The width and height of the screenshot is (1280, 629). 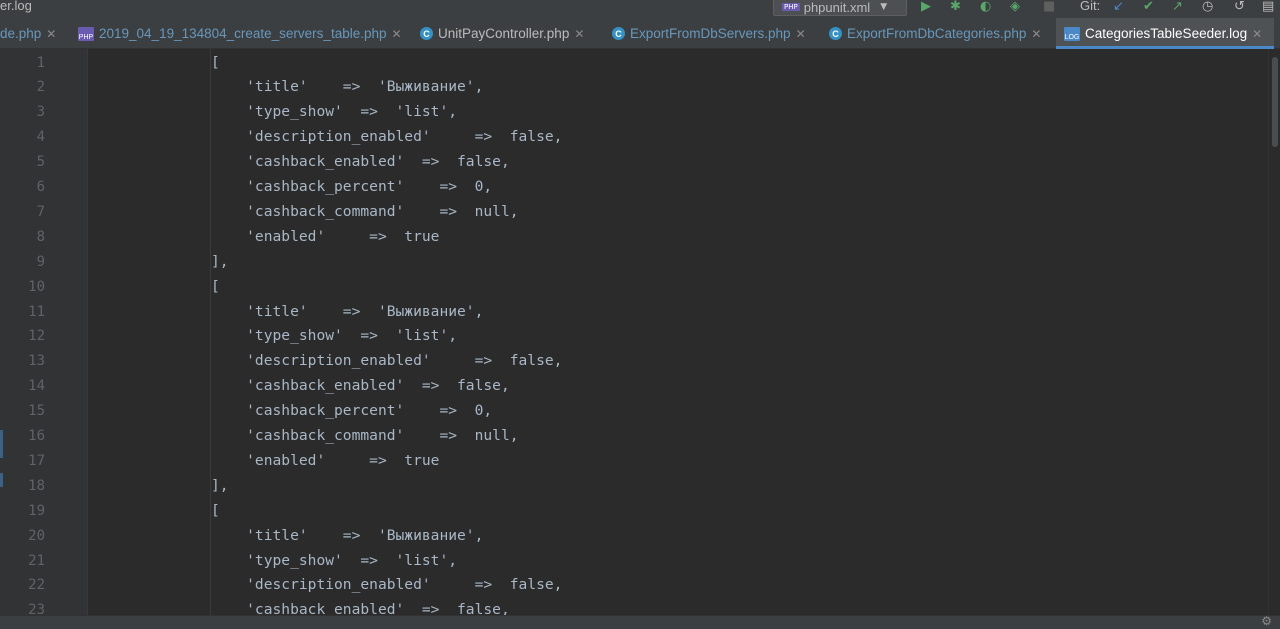 I want to click on tab-de-php: de.php ✕, so click(x=35, y=33).